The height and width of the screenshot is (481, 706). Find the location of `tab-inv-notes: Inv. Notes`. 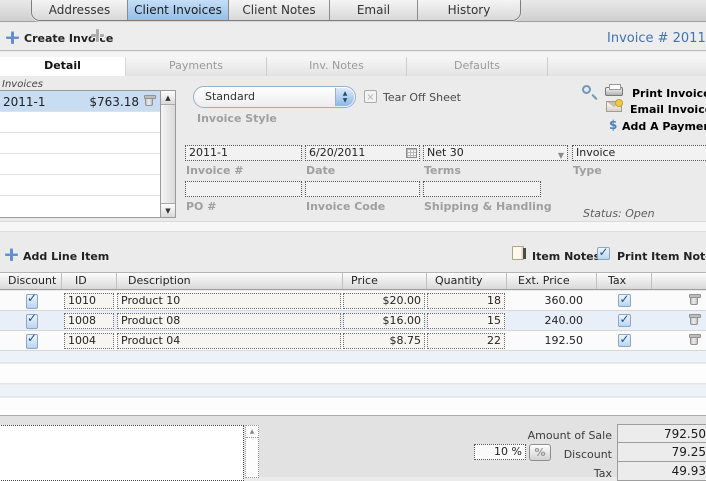

tab-inv-notes: Inv. Notes is located at coordinates (337, 66).